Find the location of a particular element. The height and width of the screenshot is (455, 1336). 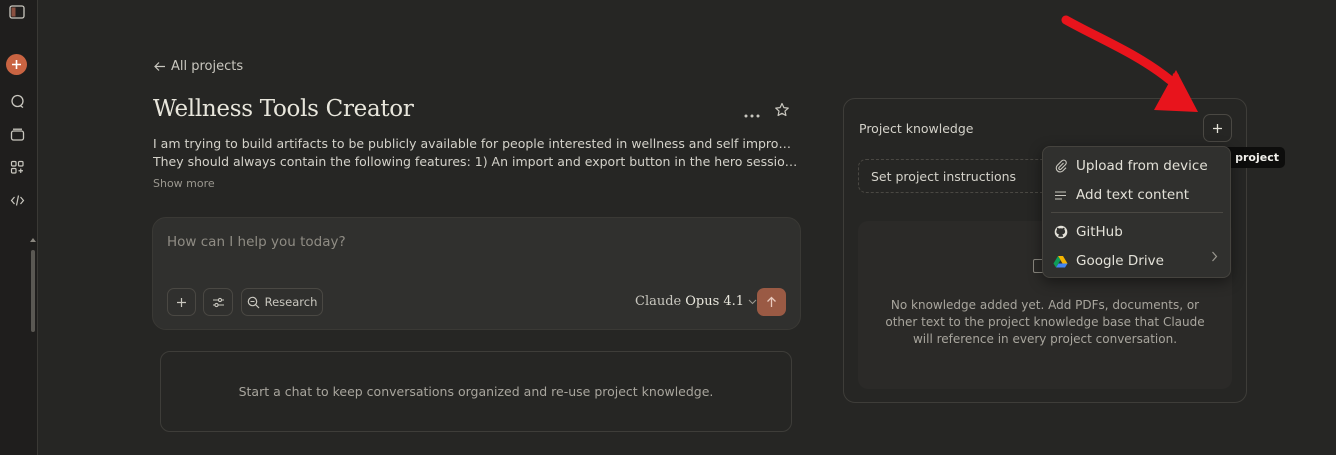

projects-icon is located at coordinates (17, 134).